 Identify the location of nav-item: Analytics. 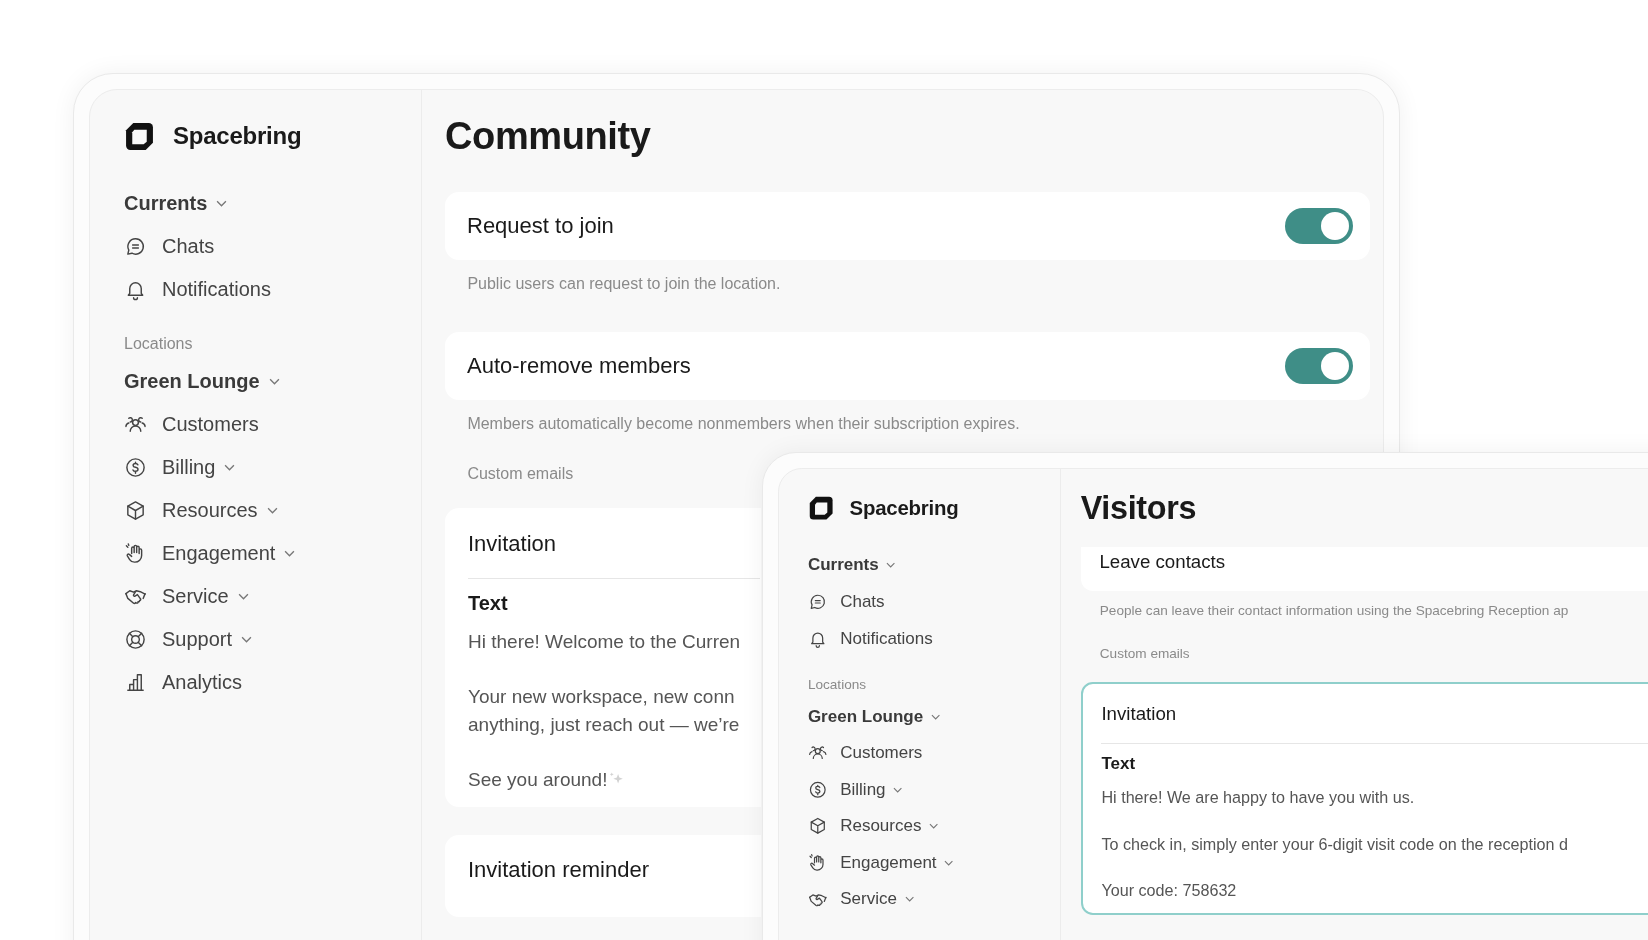
(183, 682).